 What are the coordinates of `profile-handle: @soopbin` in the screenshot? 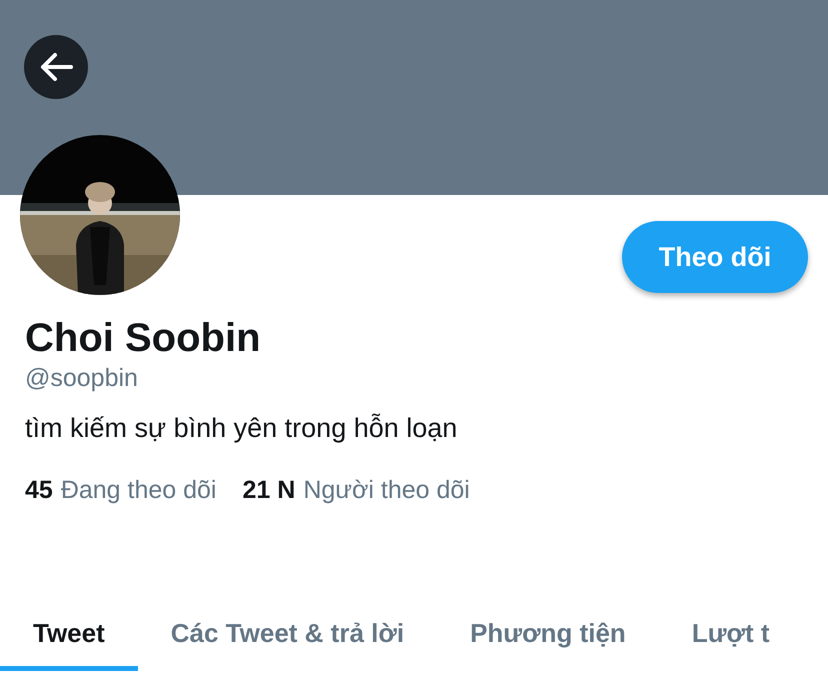 It's located at (81, 378).